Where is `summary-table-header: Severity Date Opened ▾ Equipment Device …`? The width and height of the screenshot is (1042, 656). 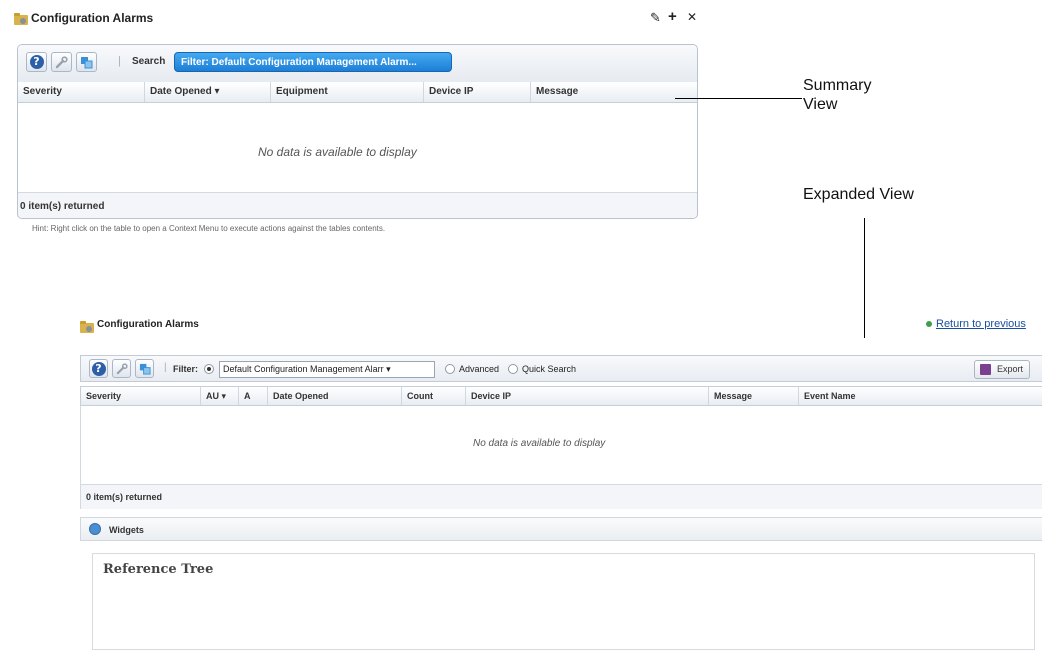 summary-table-header: Severity Date Opened ▾ Equipment Device … is located at coordinates (357, 92).